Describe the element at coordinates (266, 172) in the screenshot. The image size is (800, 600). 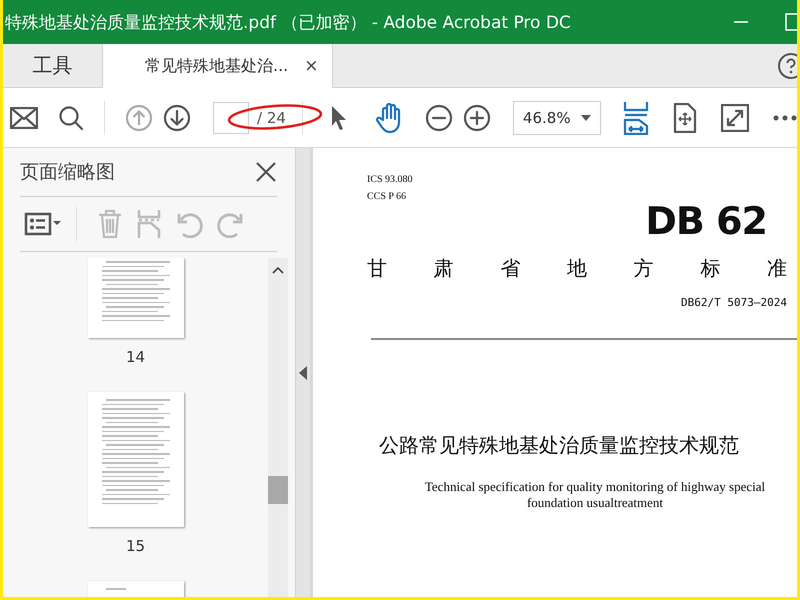
I see `close-icon` at that location.